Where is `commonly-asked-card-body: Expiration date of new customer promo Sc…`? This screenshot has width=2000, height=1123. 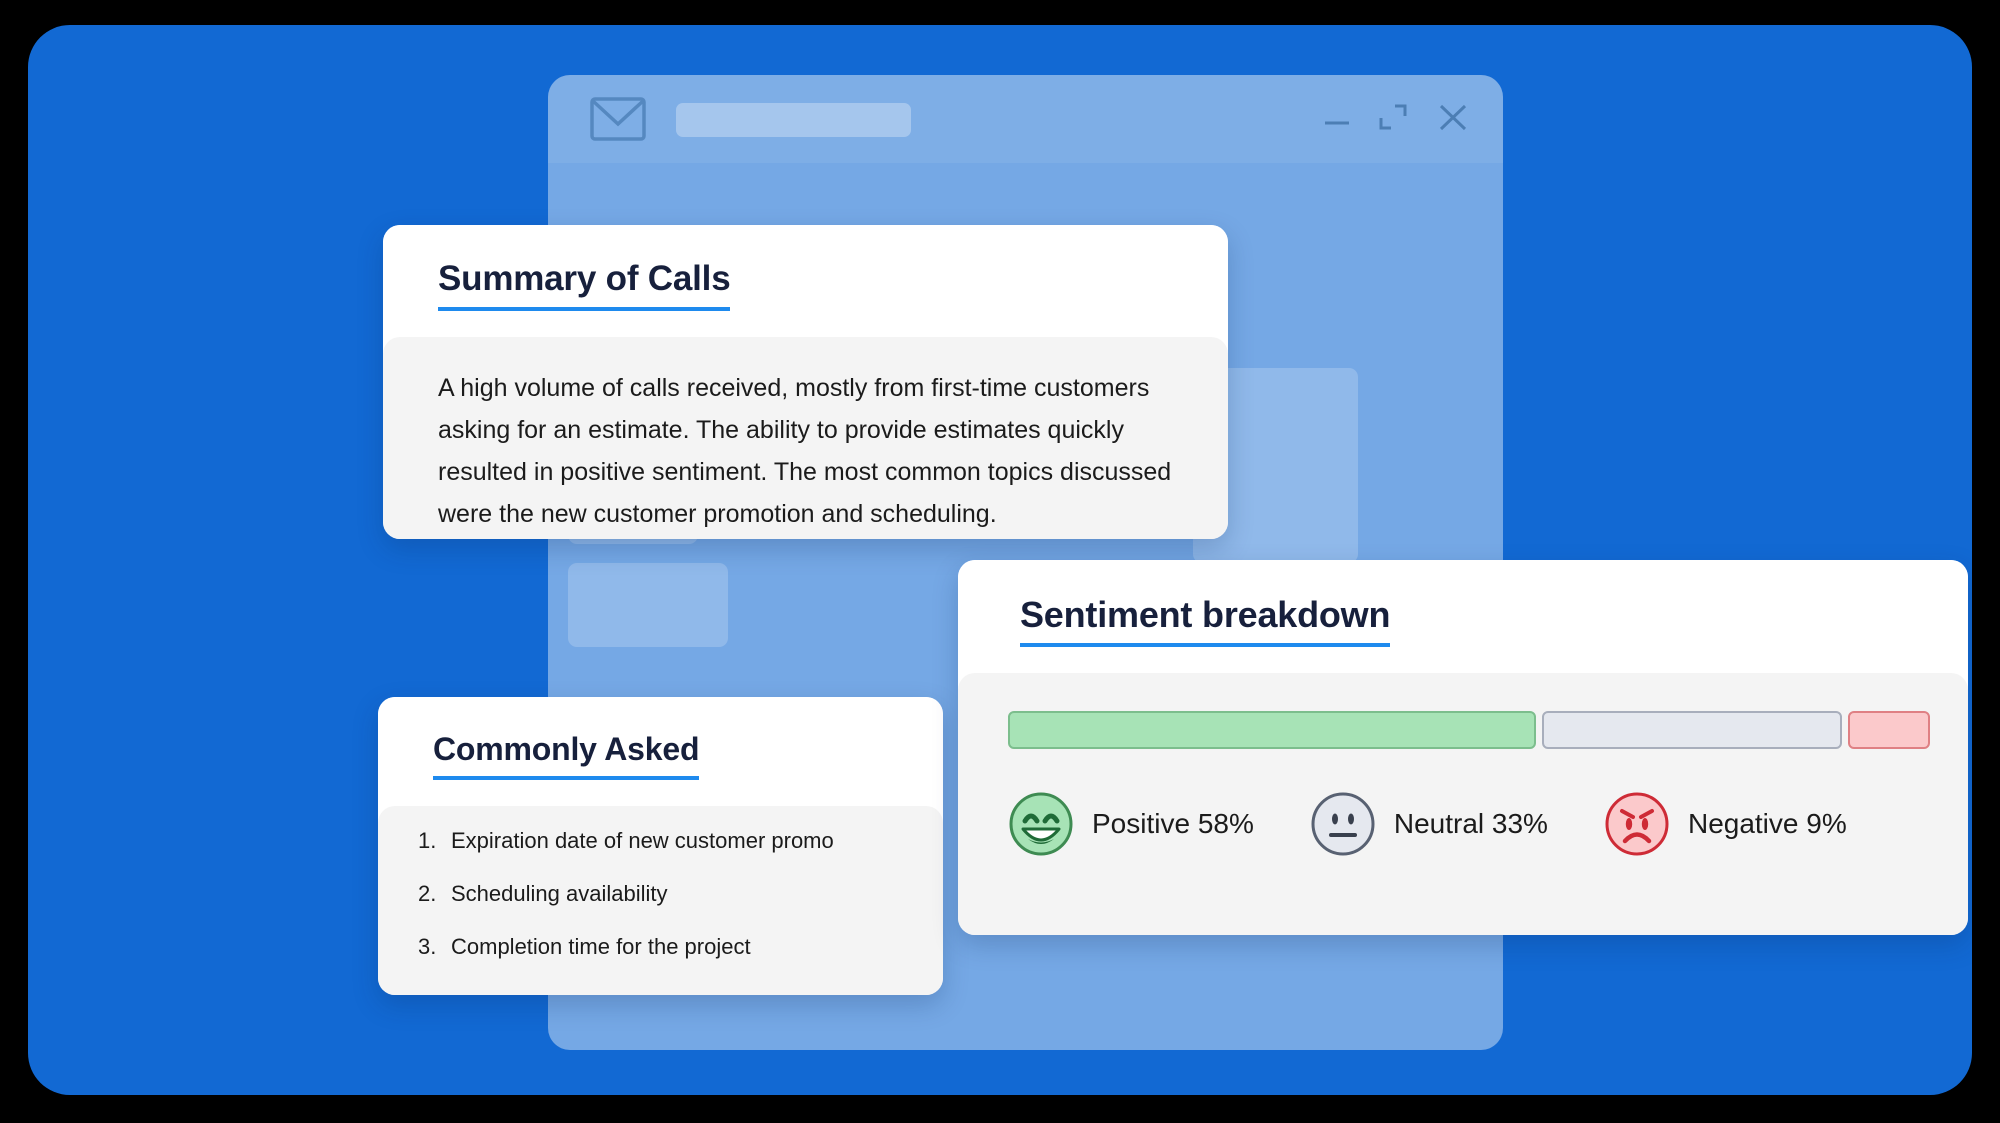 commonly-asked-card-body: Expiration date of new customer promo Sc… is located at coordinates (660, 900).